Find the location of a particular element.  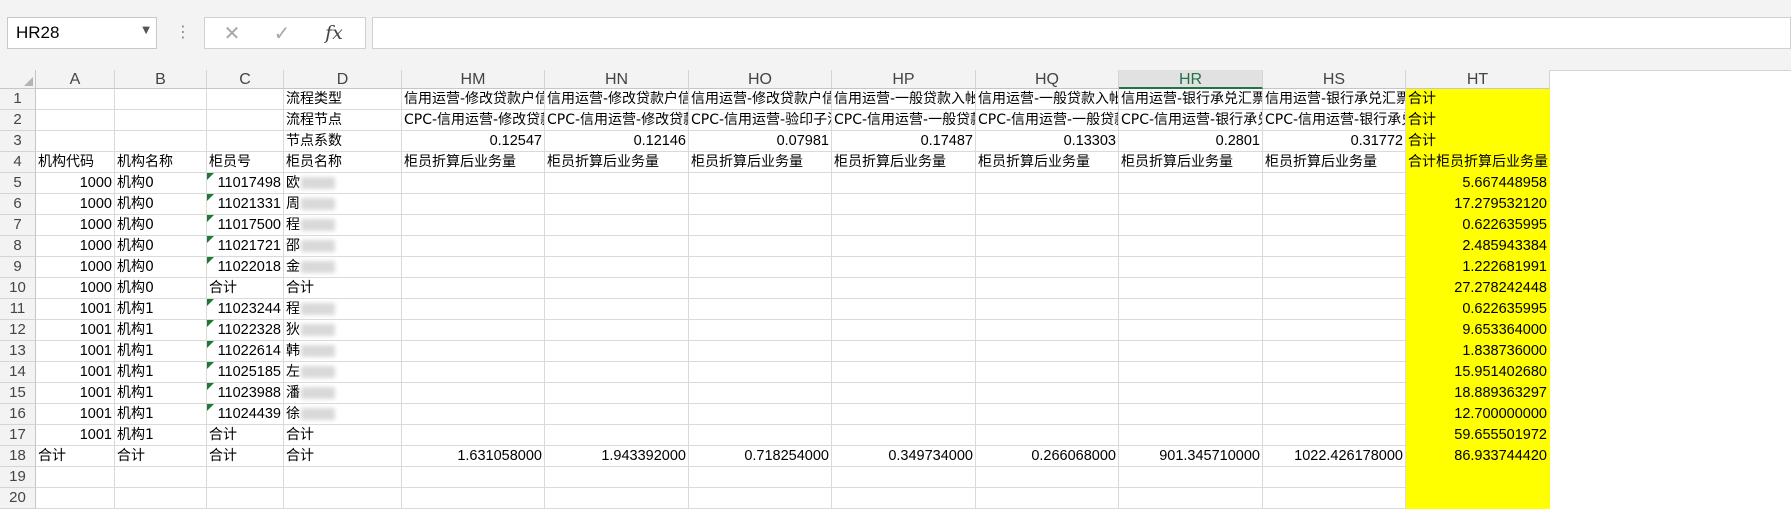

cell-ho5 is located at coordinates (760, 183).